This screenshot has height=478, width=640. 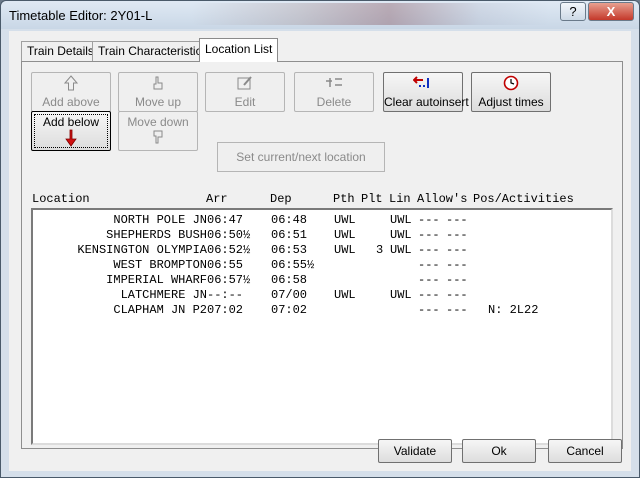 What do you see at coordinates (344, 199) in the screenshot?
I see `column-header-pth: Pth` at bounding box center [344, 199].